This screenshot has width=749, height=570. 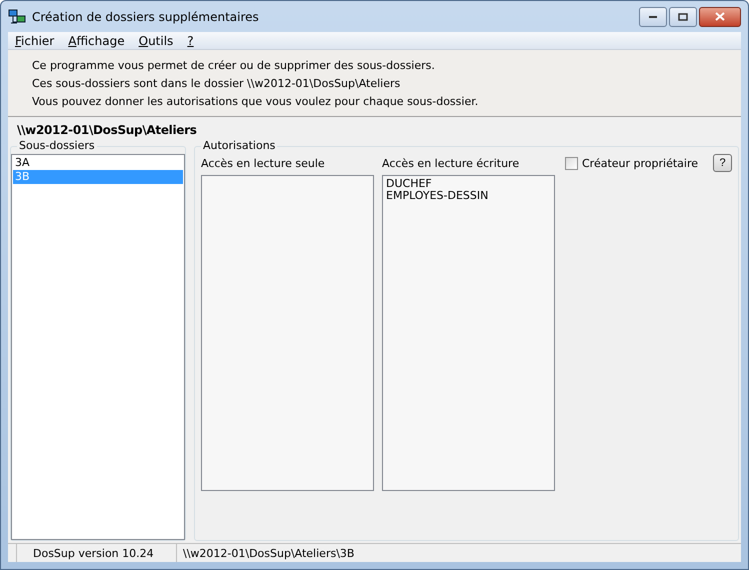 I want to click on maximize-button, so click(x=683, y=16).